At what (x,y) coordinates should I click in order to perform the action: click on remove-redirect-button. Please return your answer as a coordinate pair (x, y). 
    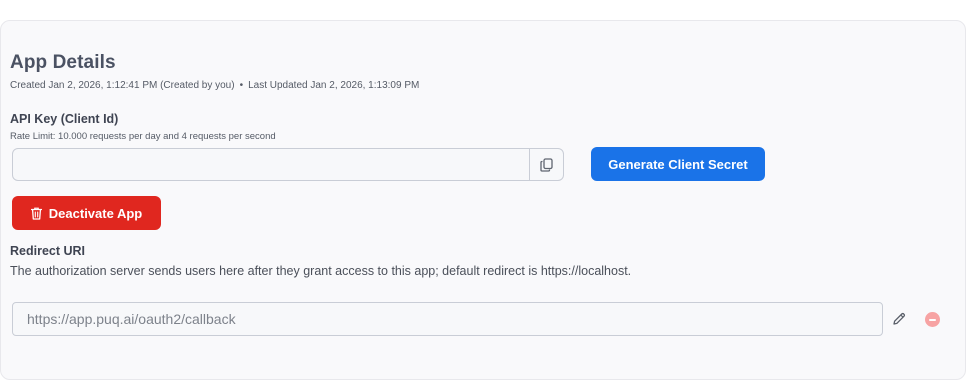
    Looking at the image, I should click on (932, 319).